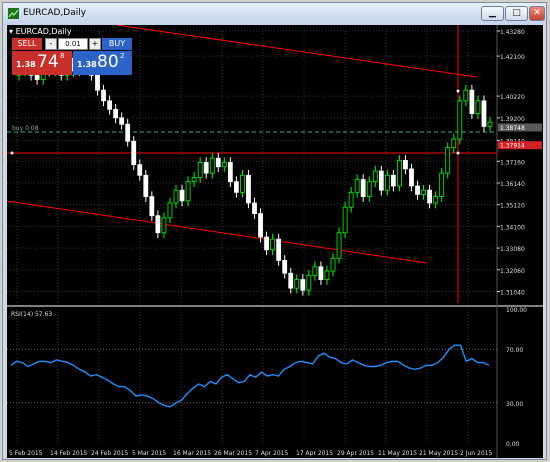 The height and width of the screenshot is (462, 550). Describe the element at coordinates (512, 97) in the screenshot. I see `price-tick-label: 1.40220` at that location.